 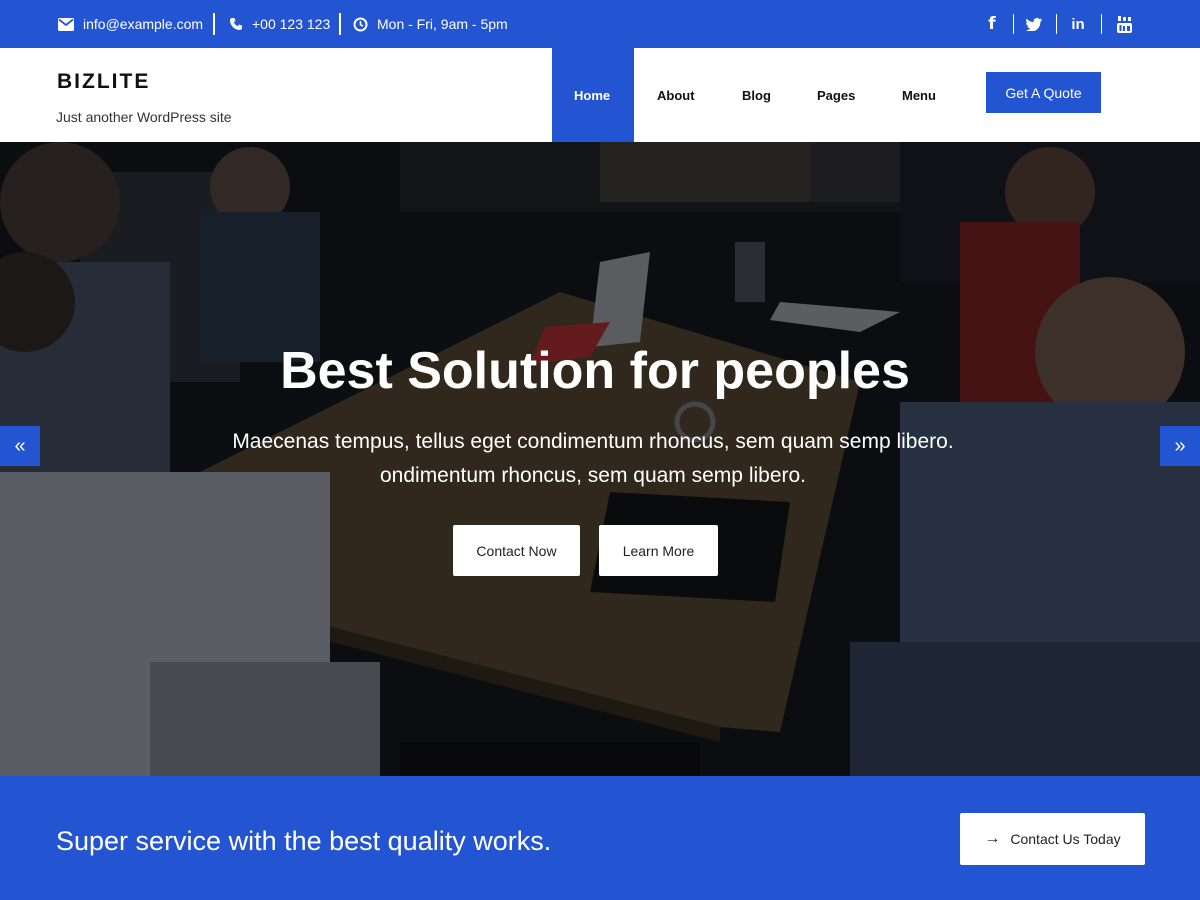 I want to click on site-logo: BIZLITE, so click(x=103, y=82).